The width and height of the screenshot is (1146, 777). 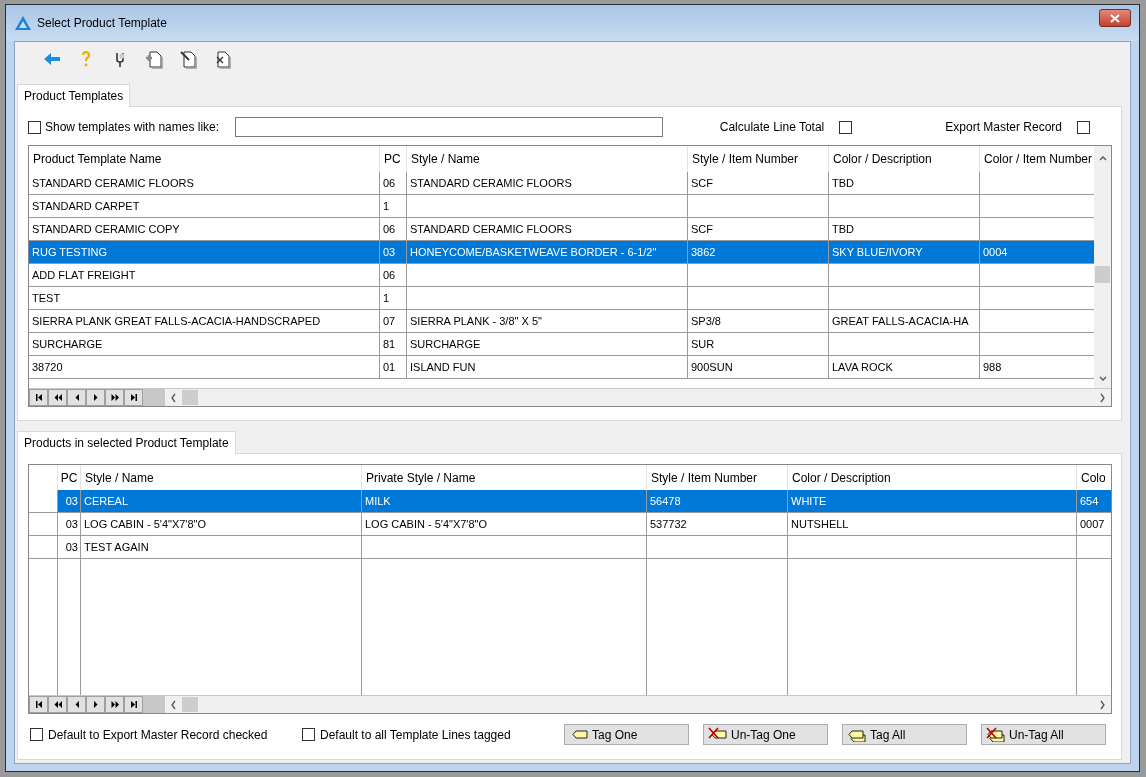 I want to click on table-cell: CEREAL, so click(x=221, y=501).